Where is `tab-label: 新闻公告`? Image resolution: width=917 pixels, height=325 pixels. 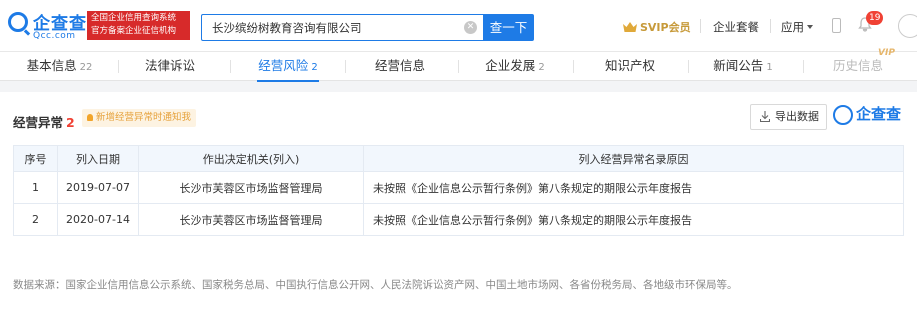 tab-label: 新闻公告 is located at coordinates (738, 65).